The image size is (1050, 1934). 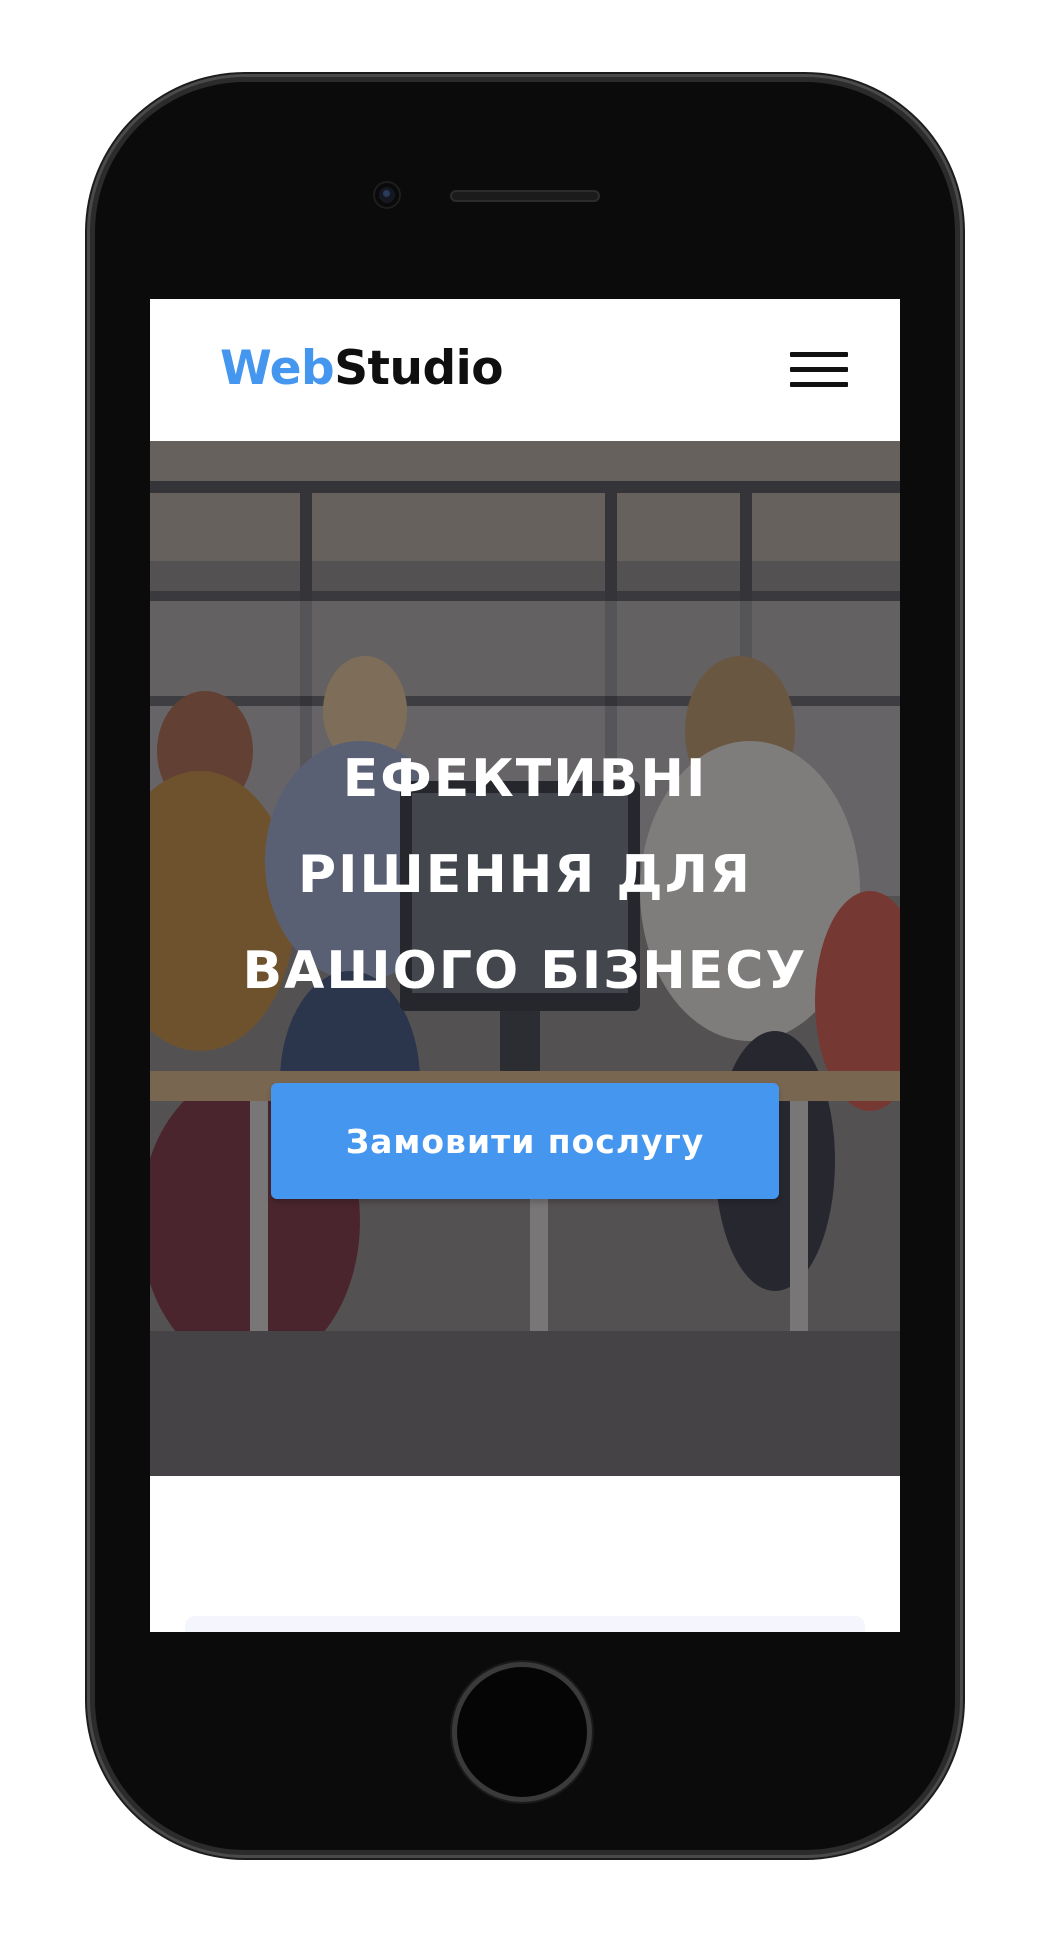 What do you see at coordinates (419, 368) in the screenshot?
I see `logo-rest: Studio` at bounding box center [419, 368].